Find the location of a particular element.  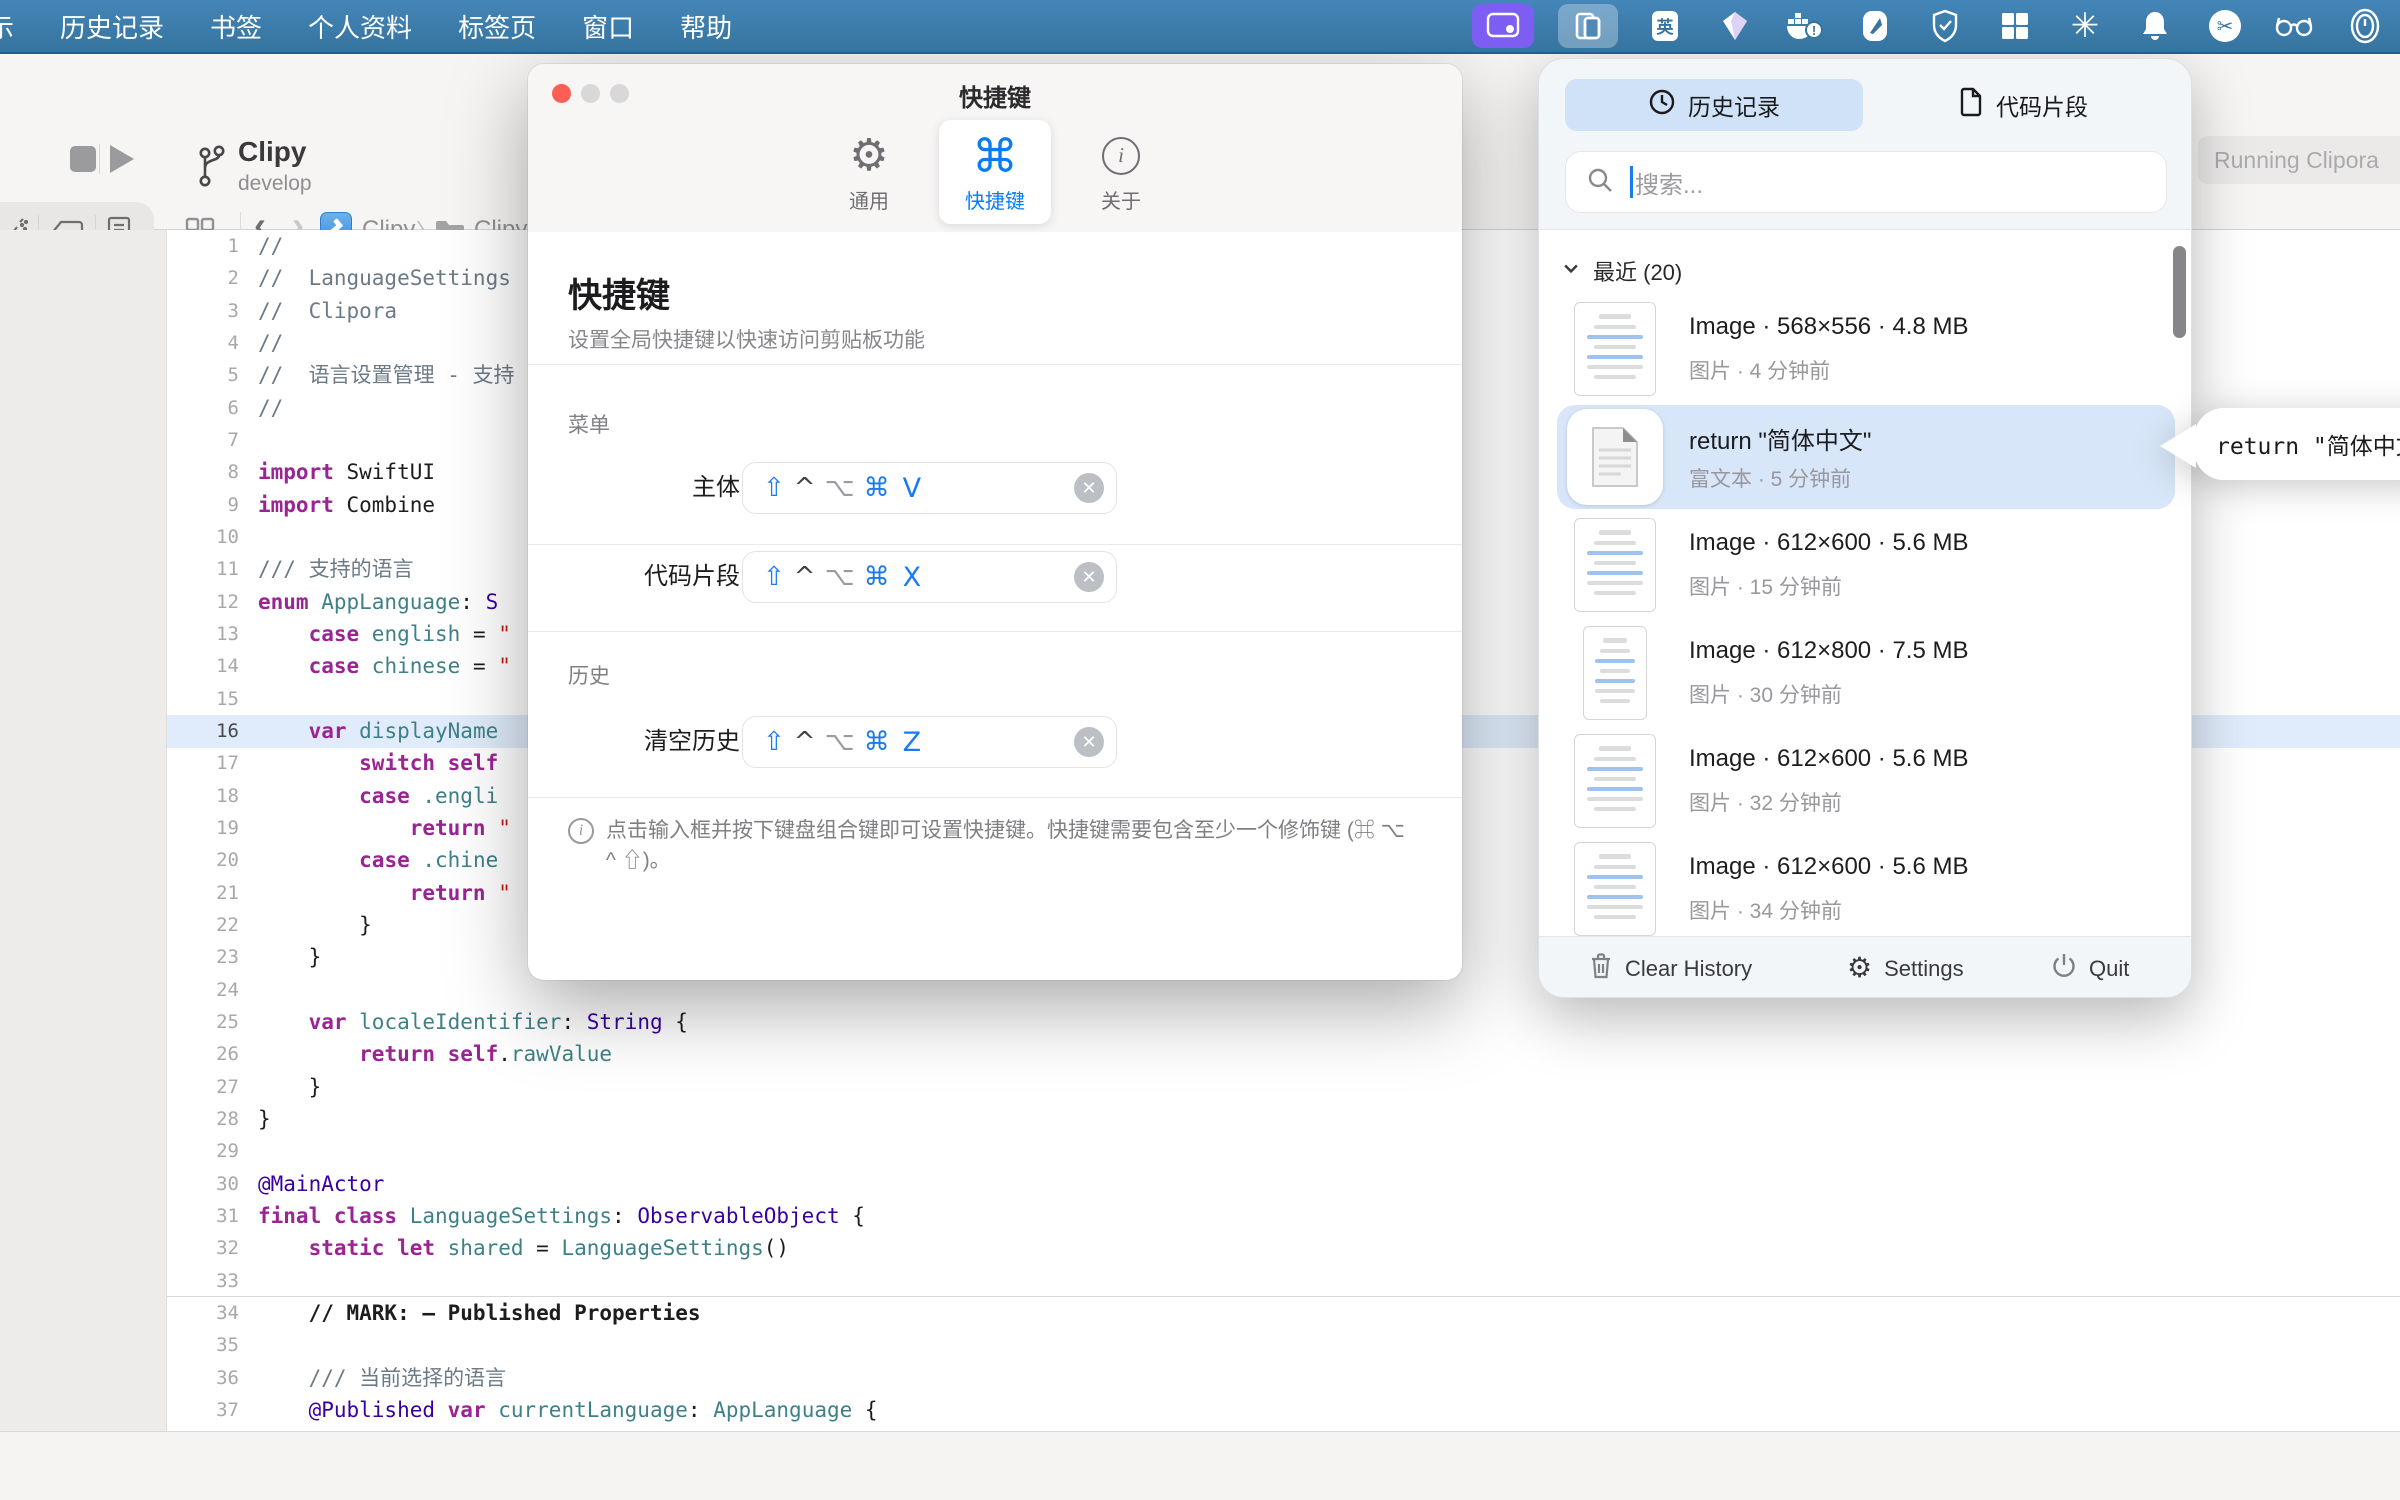

clipboard-icon is located at coordinates (1588, 26).